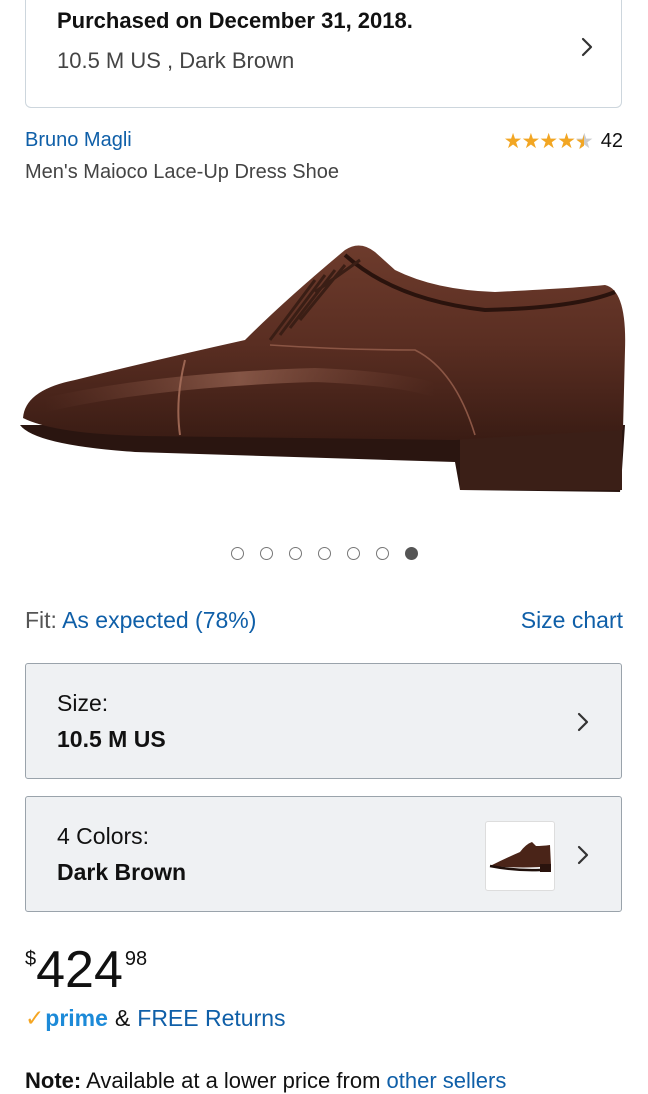  I want to click on price-currency: $, so click(31, 959).